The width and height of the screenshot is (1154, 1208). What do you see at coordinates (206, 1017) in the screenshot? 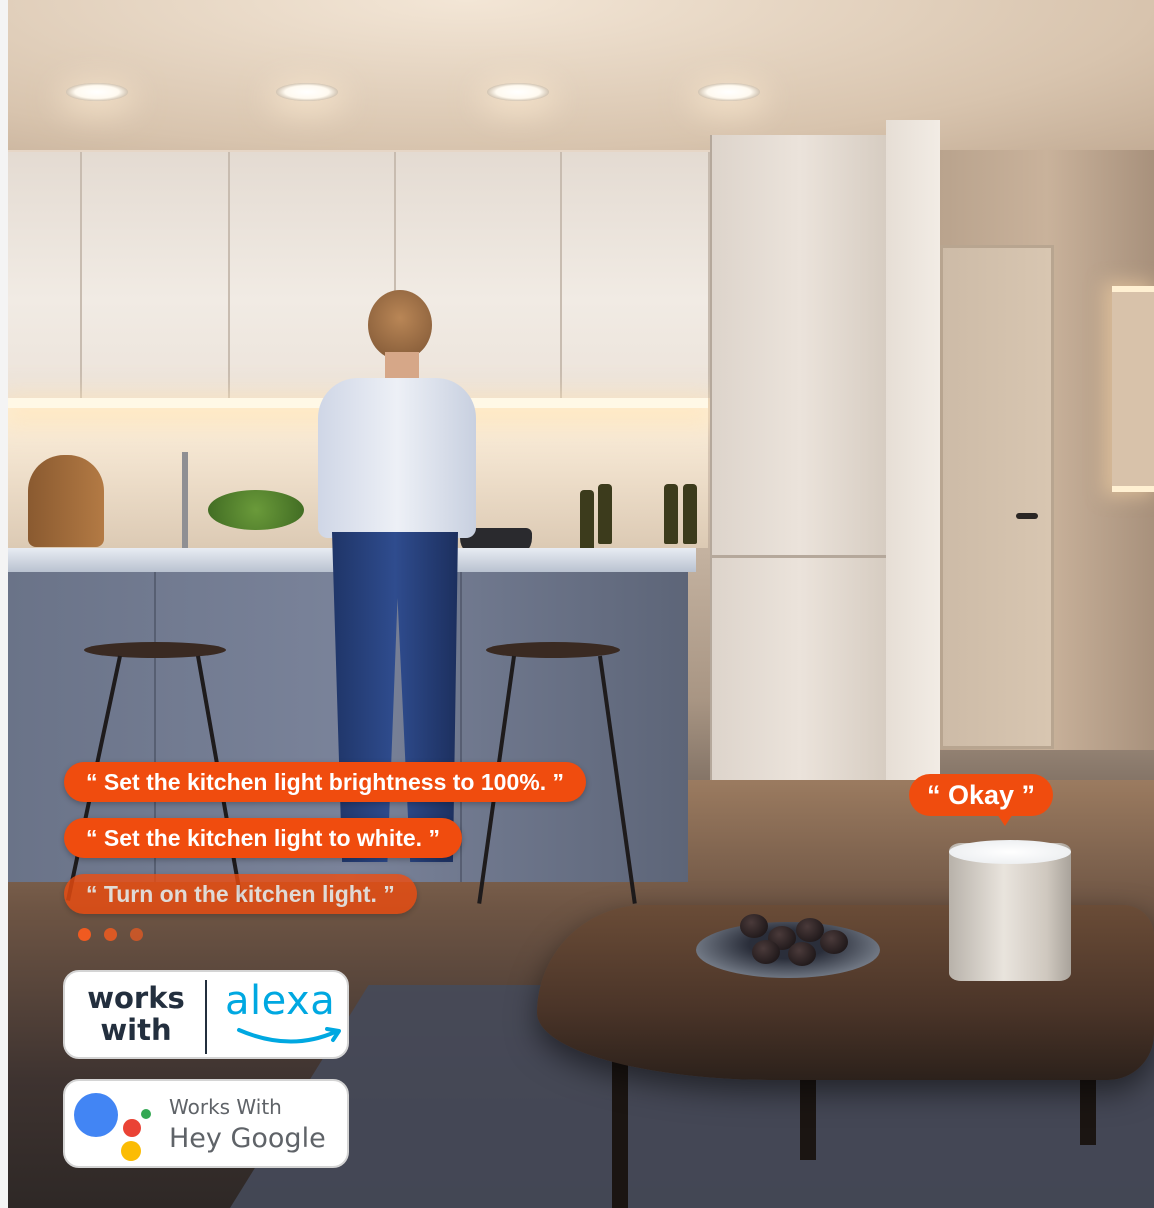
I see `badge-divider` at bounding box center [206, 1017].